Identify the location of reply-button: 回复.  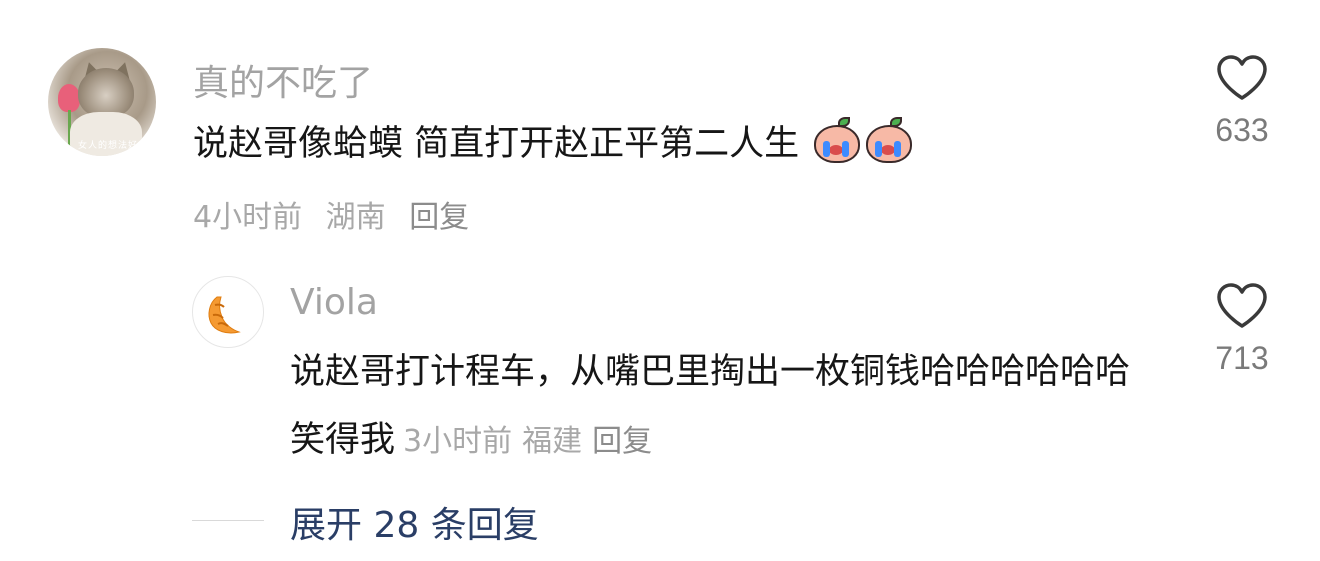
(439, 217).